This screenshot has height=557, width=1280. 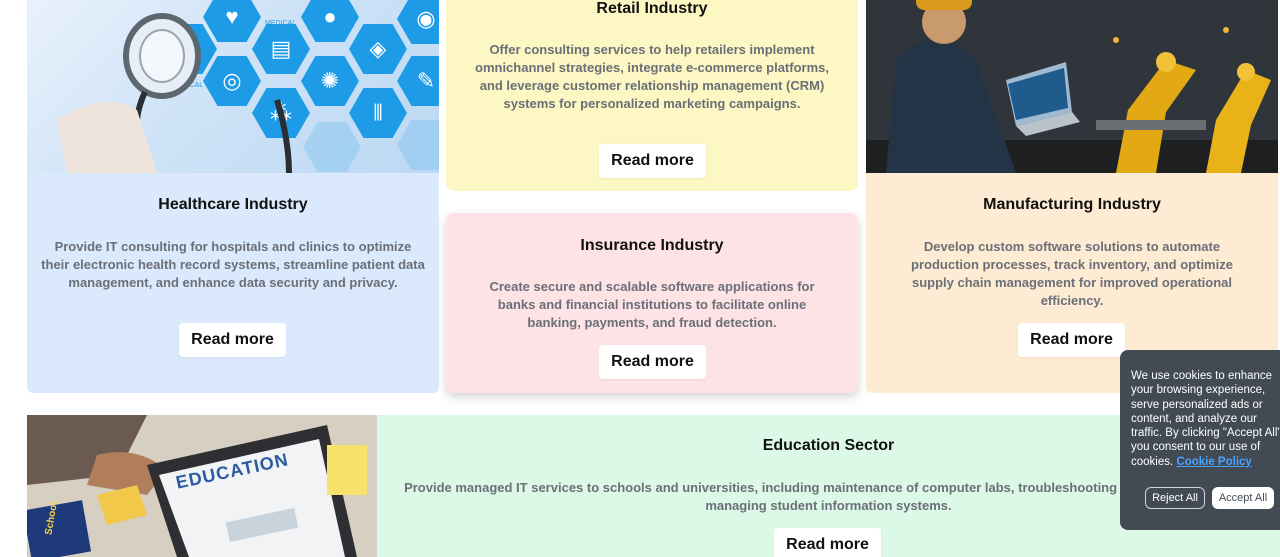 I want to click on factory-robots-icon, so click(x=1072, y=86).